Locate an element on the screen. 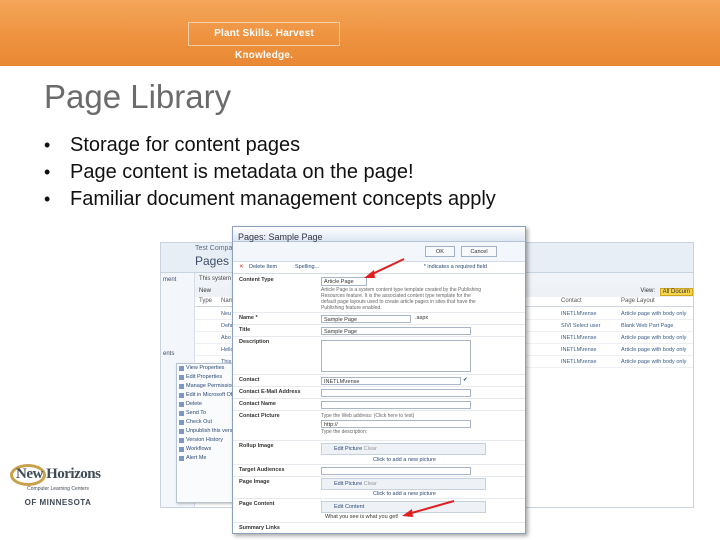 This screenshot has height=540, width=720. bullet-item: • Page content is metadata on the page! is located at coordinates (364, 172).